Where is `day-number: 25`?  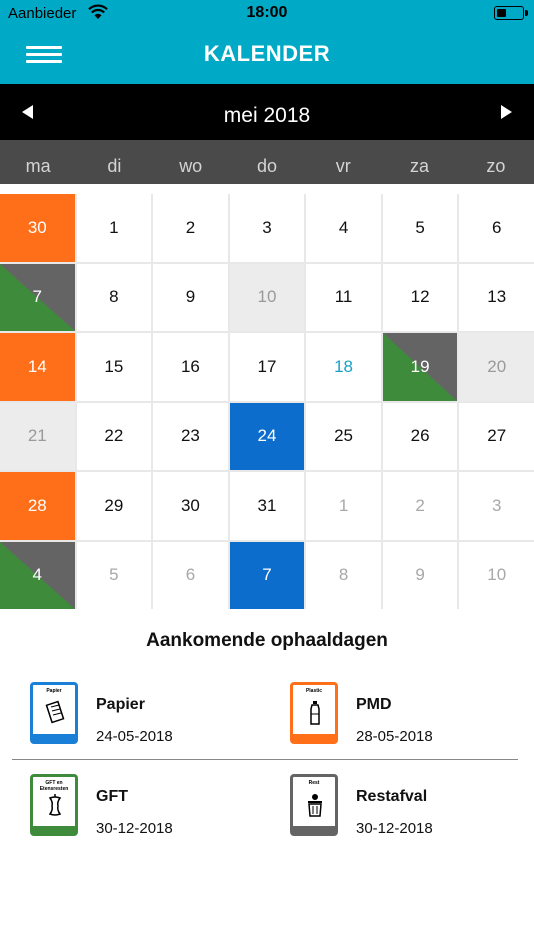 day-number: 25 is located at coordinates (344, 436).